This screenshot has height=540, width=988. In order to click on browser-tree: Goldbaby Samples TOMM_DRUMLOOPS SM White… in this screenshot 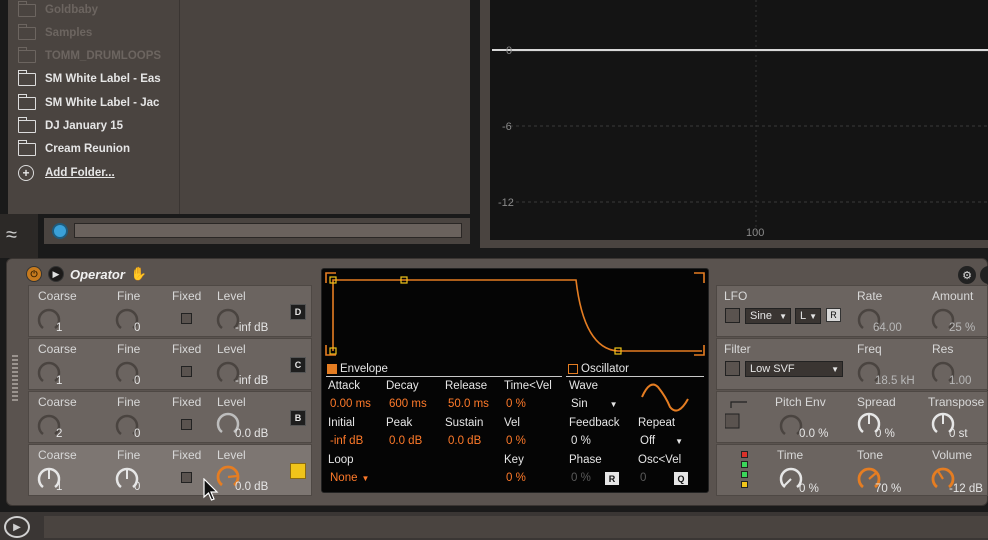, I will do `click(94, 107)`.